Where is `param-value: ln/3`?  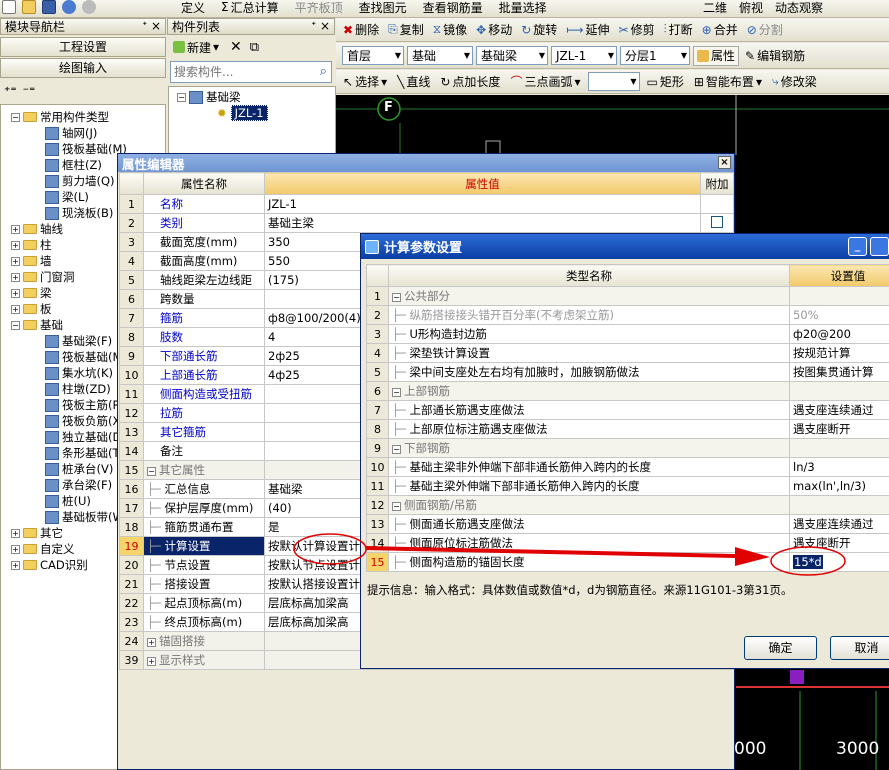 param-value: ln/3 is located at coordinates (839, 467).